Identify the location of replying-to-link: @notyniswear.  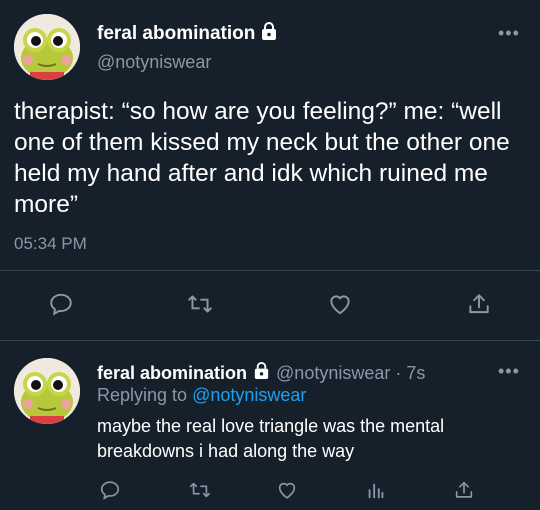
(249, 395).